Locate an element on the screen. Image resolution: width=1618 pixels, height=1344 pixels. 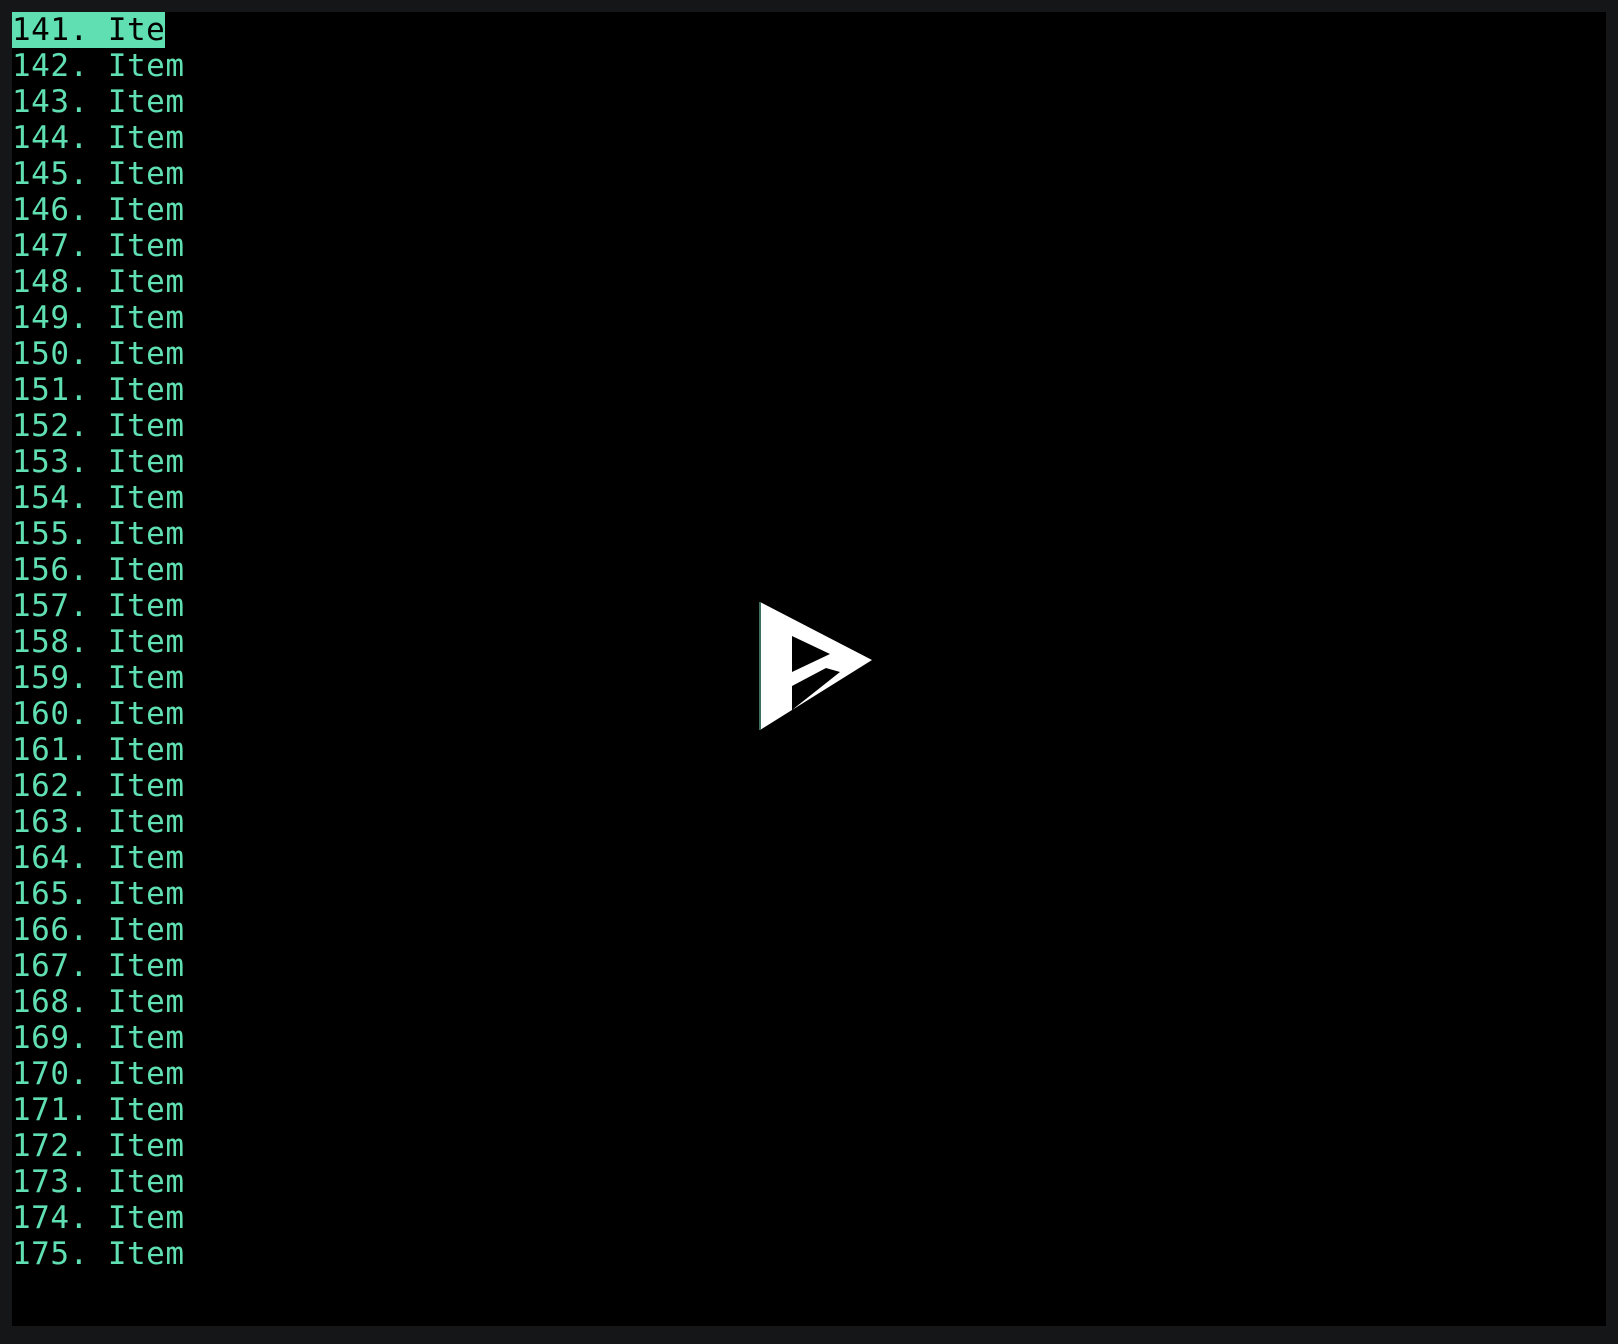
play-overlay is located at coordinates (816, 660).